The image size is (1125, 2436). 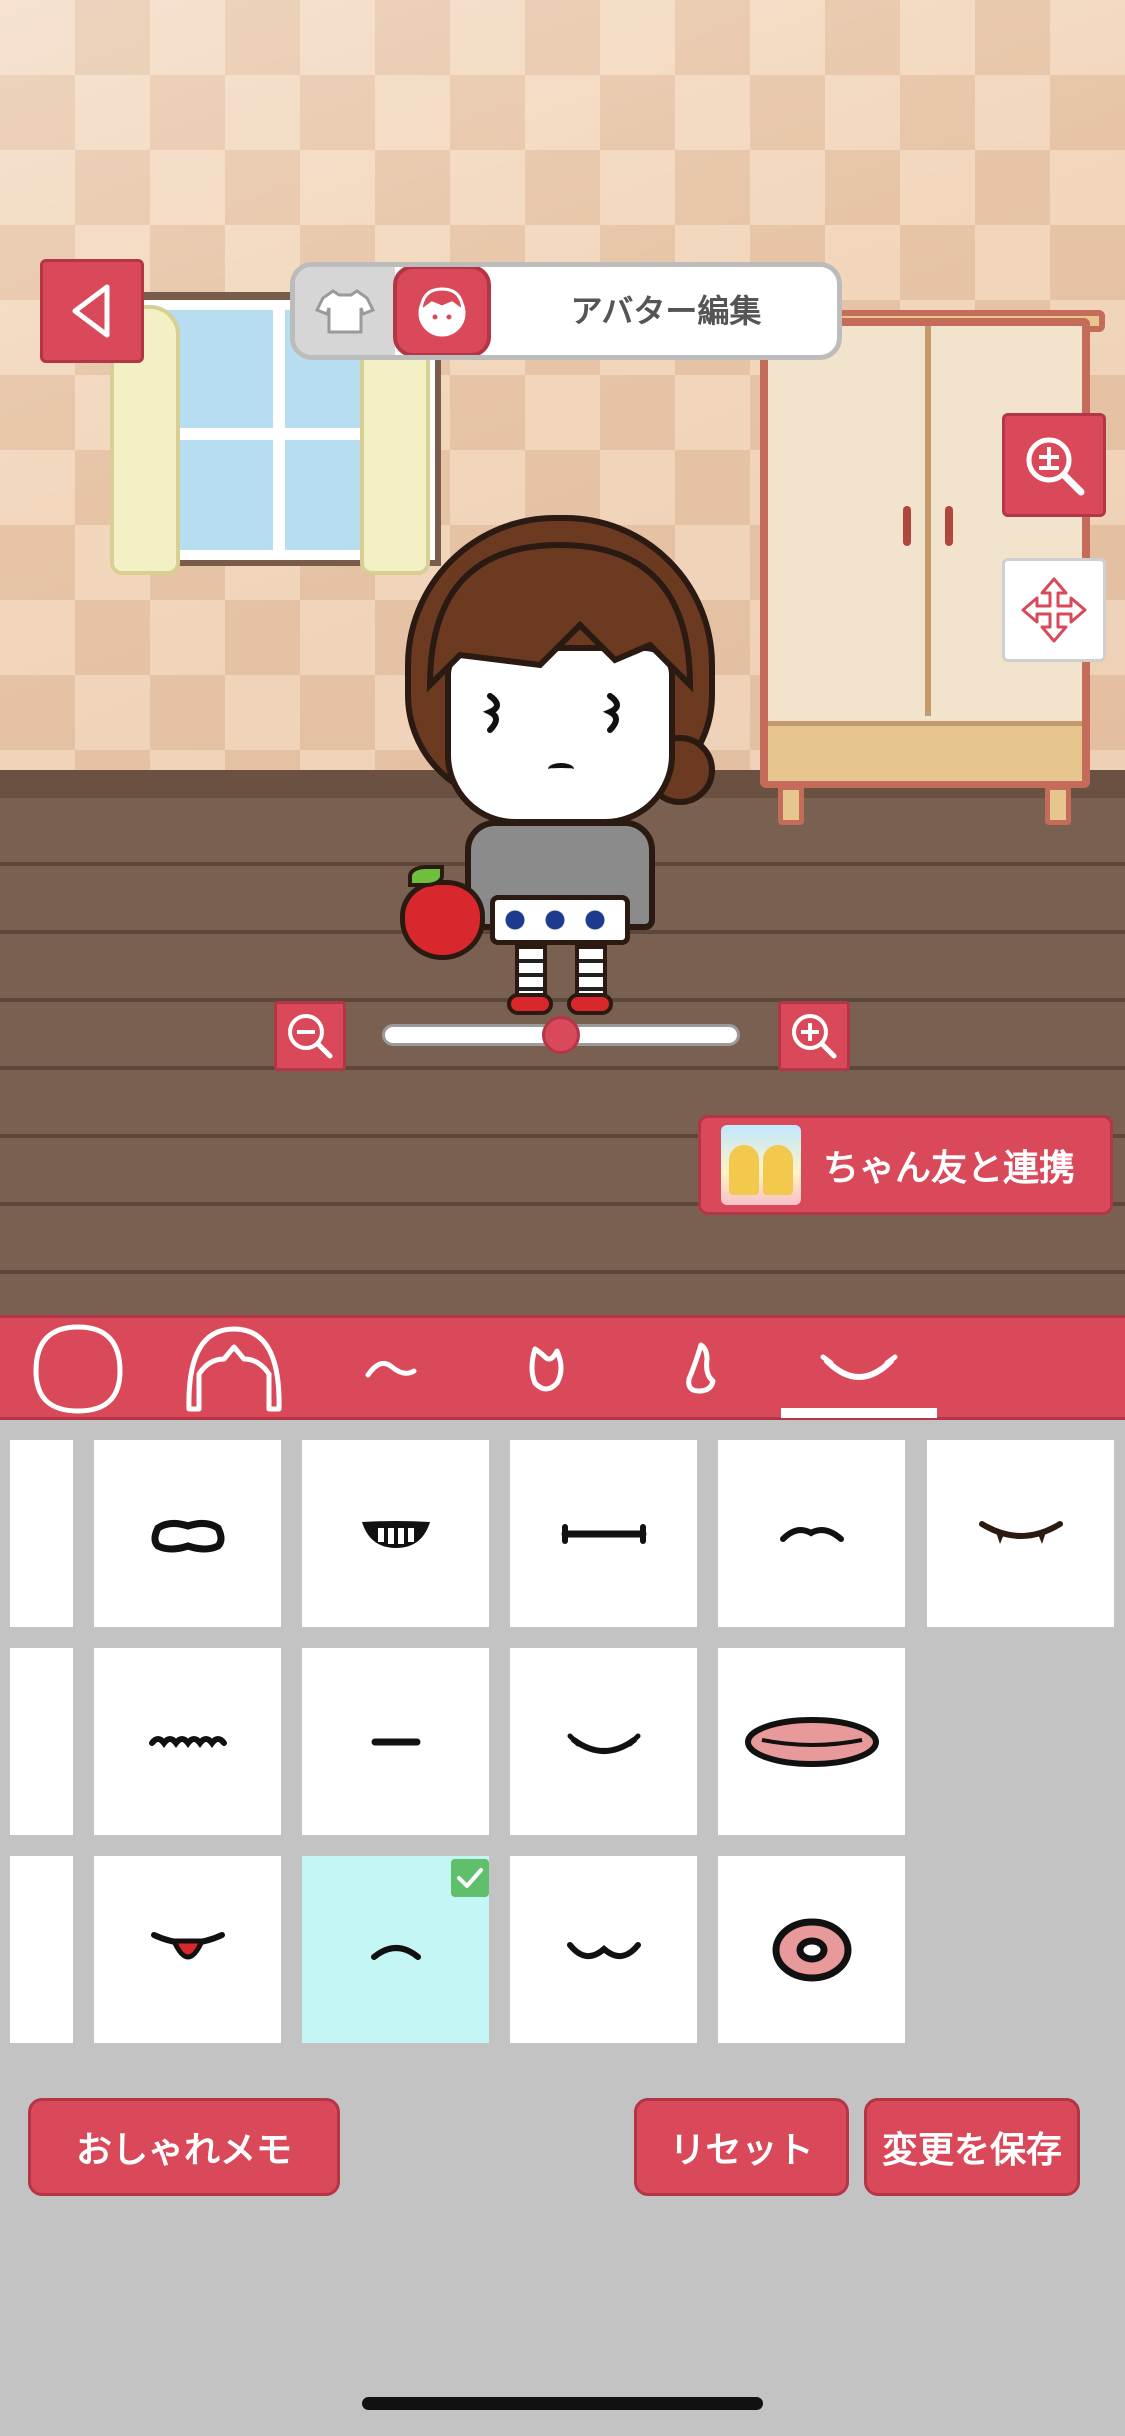 What do you see at coordinates (741, 2147) in the screenshot?
I see `reset-button: リセット` at bounding box center [741, 2147].